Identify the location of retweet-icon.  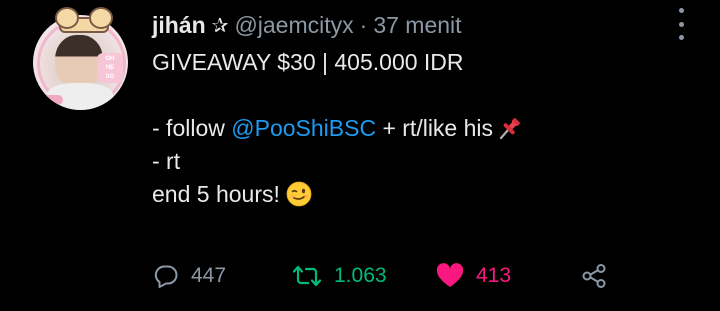
(307, 276).